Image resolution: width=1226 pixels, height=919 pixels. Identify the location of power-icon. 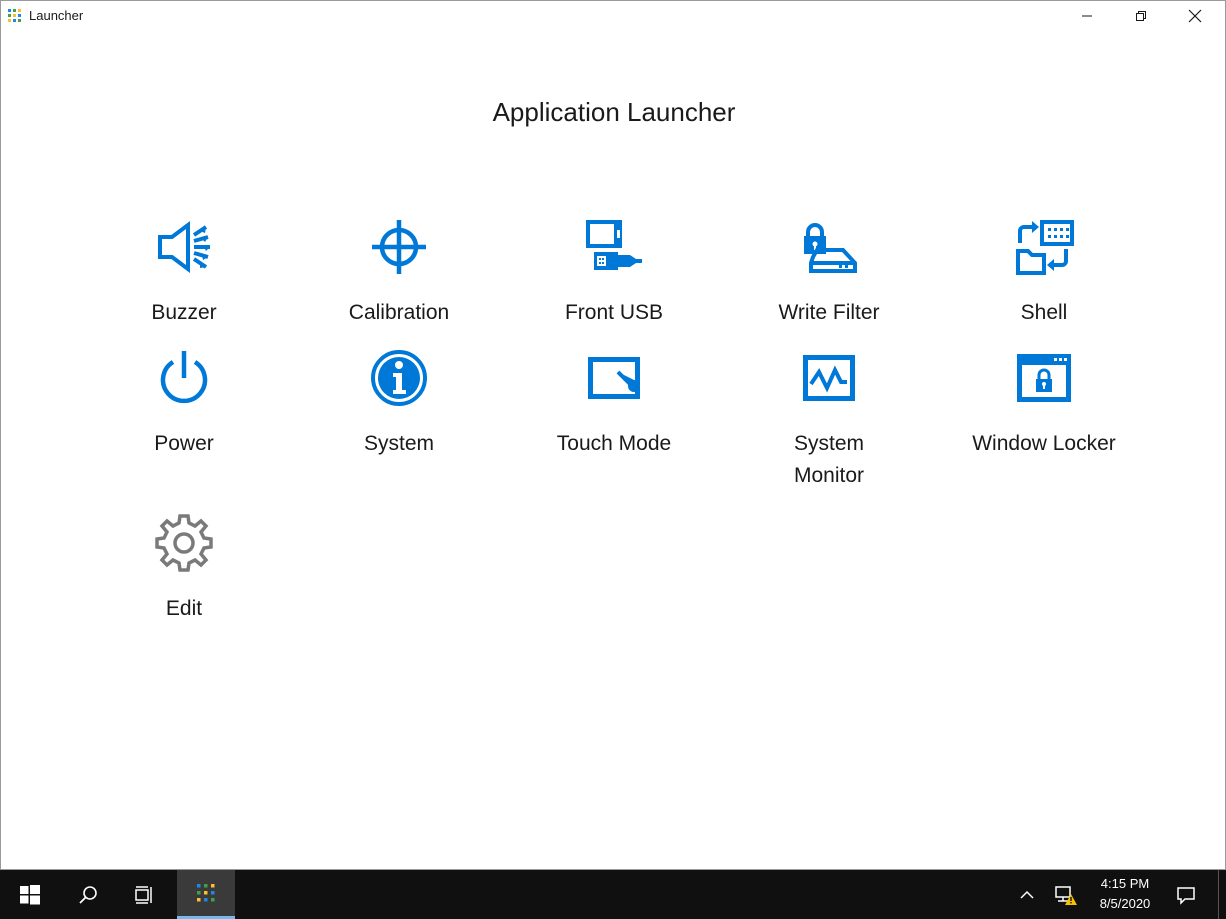
(184, 378).